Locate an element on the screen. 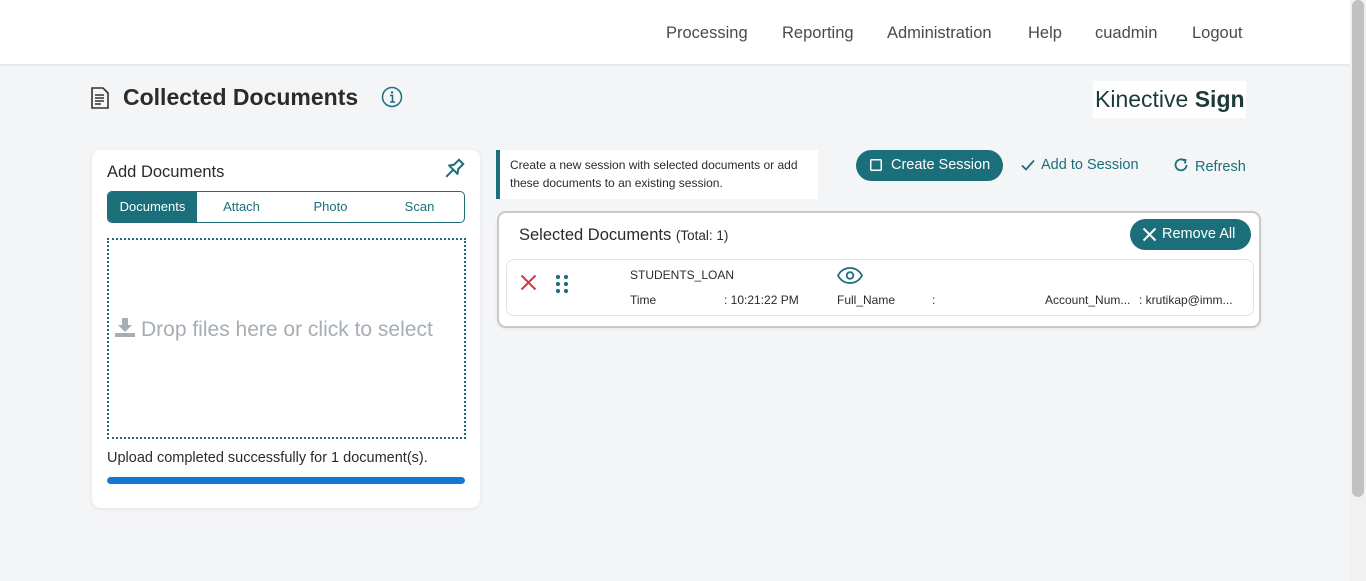  eye-icon is located at coordinates (850, 275).